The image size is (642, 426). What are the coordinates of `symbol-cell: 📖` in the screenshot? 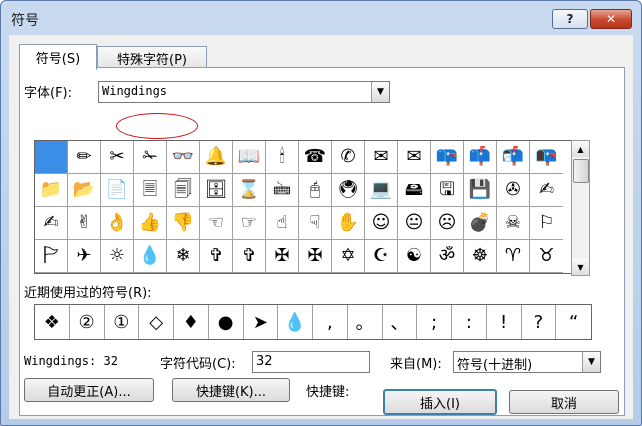 It's located at (249, 157).